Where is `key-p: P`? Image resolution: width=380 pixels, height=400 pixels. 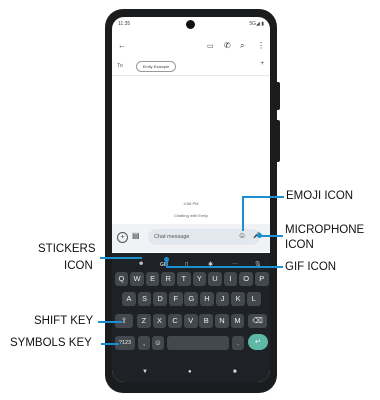
key-p: P is located at coordinates (261, 279).